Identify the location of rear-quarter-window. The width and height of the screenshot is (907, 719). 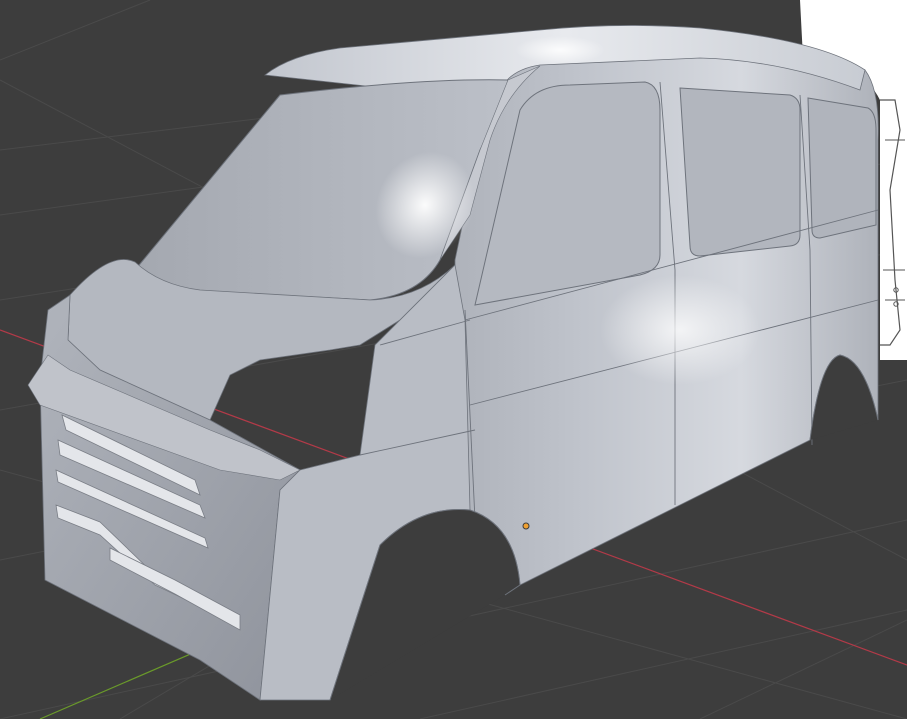
(842, 168).